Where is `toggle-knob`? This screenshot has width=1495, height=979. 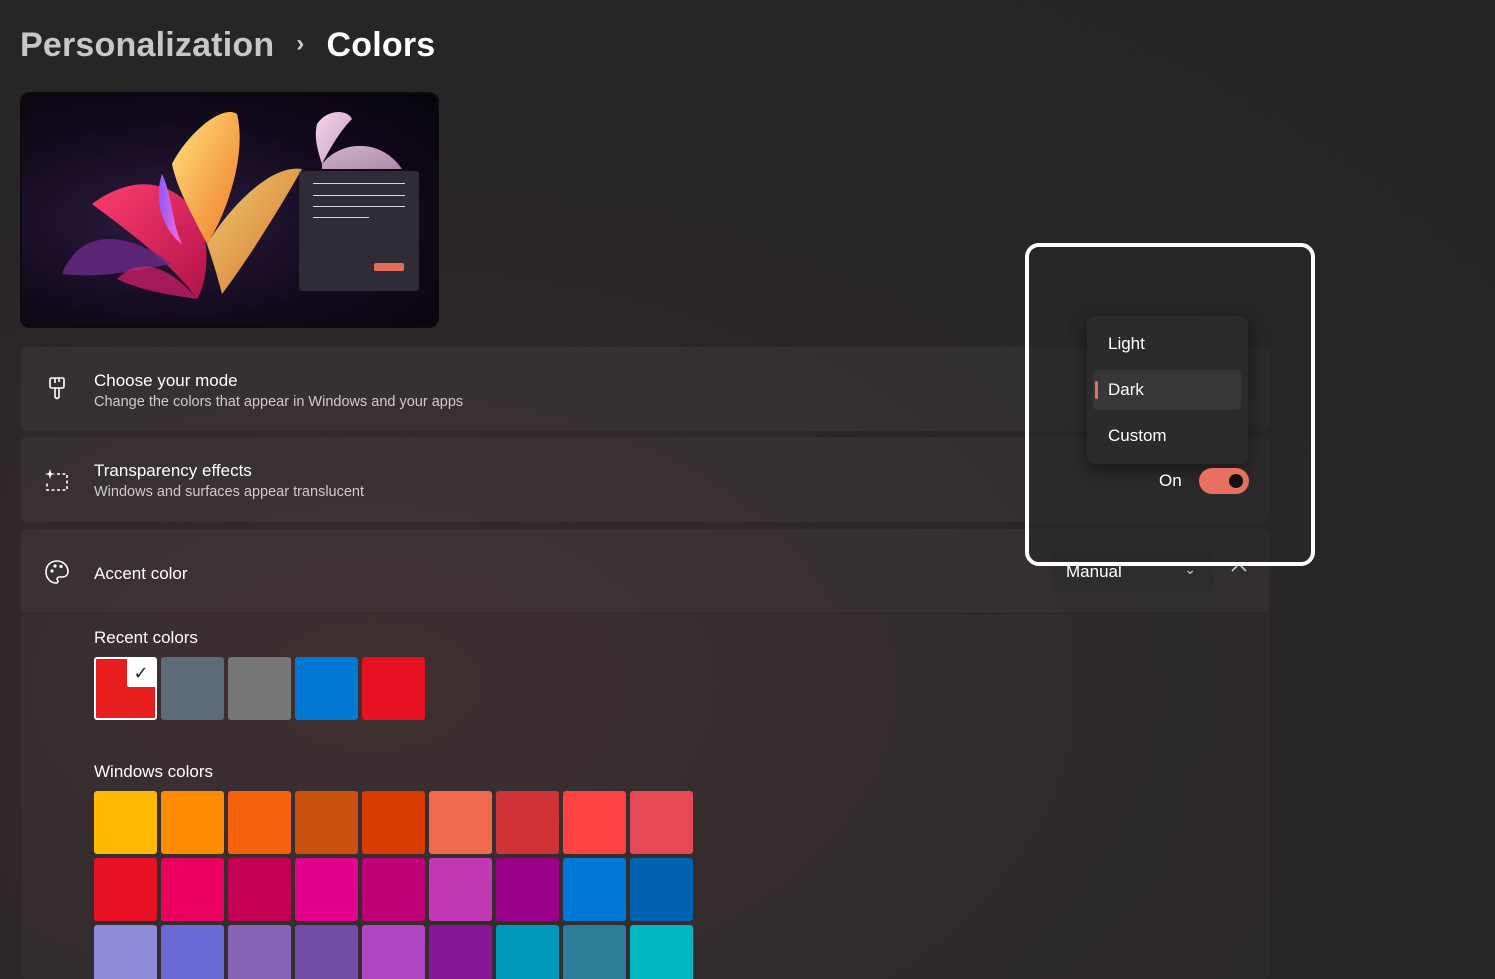 toggle-knob is located at coordinates (1236, 481).